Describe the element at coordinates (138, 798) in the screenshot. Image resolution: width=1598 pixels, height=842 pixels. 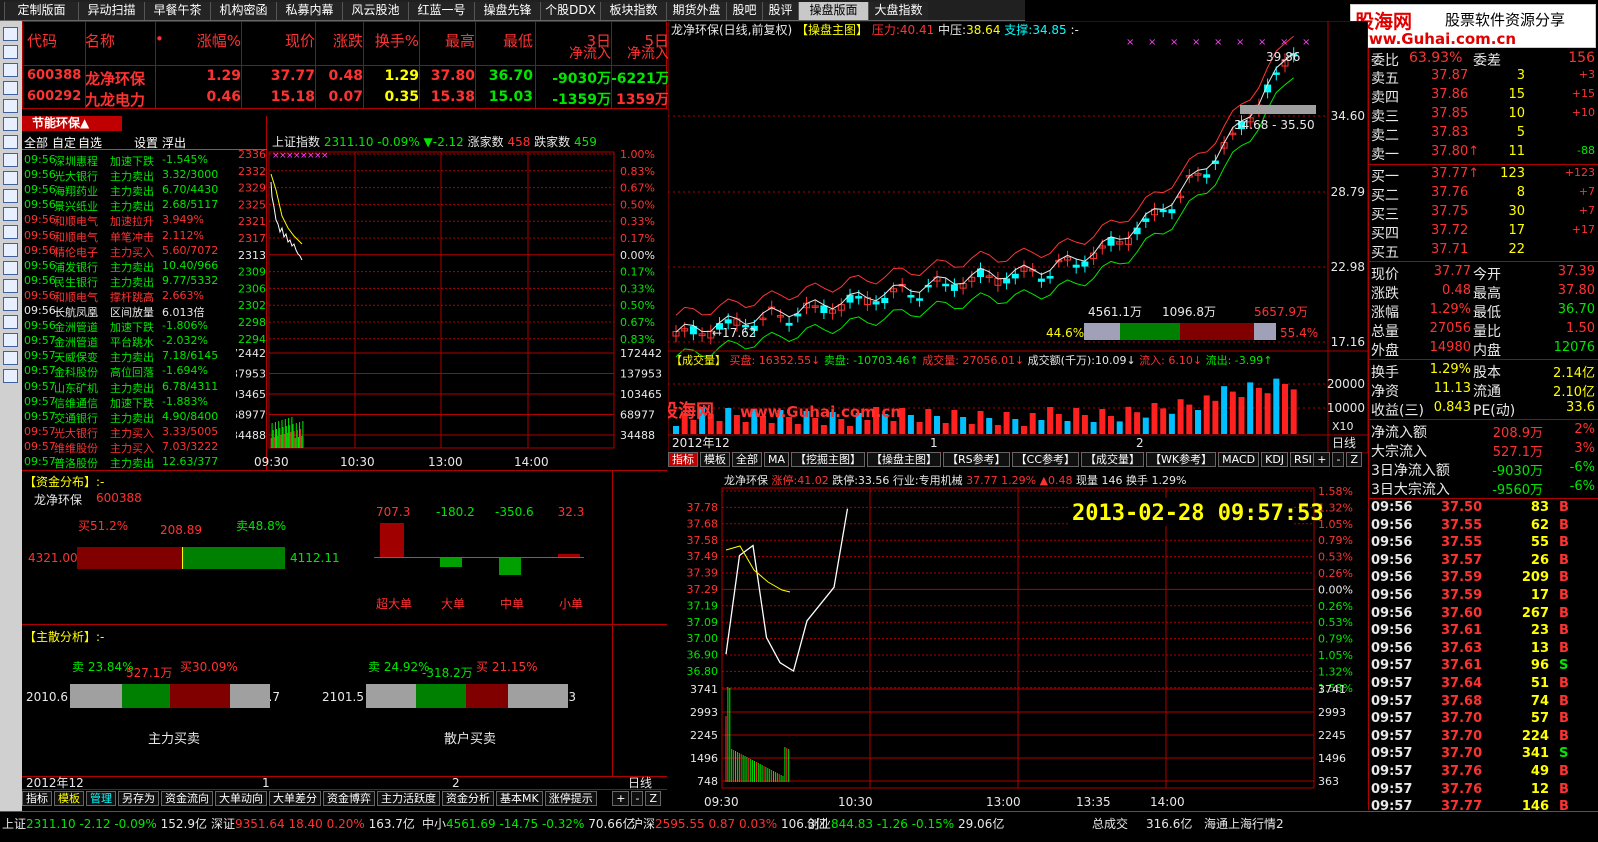
I see `bottom-btn-3: 另存为` at that location.